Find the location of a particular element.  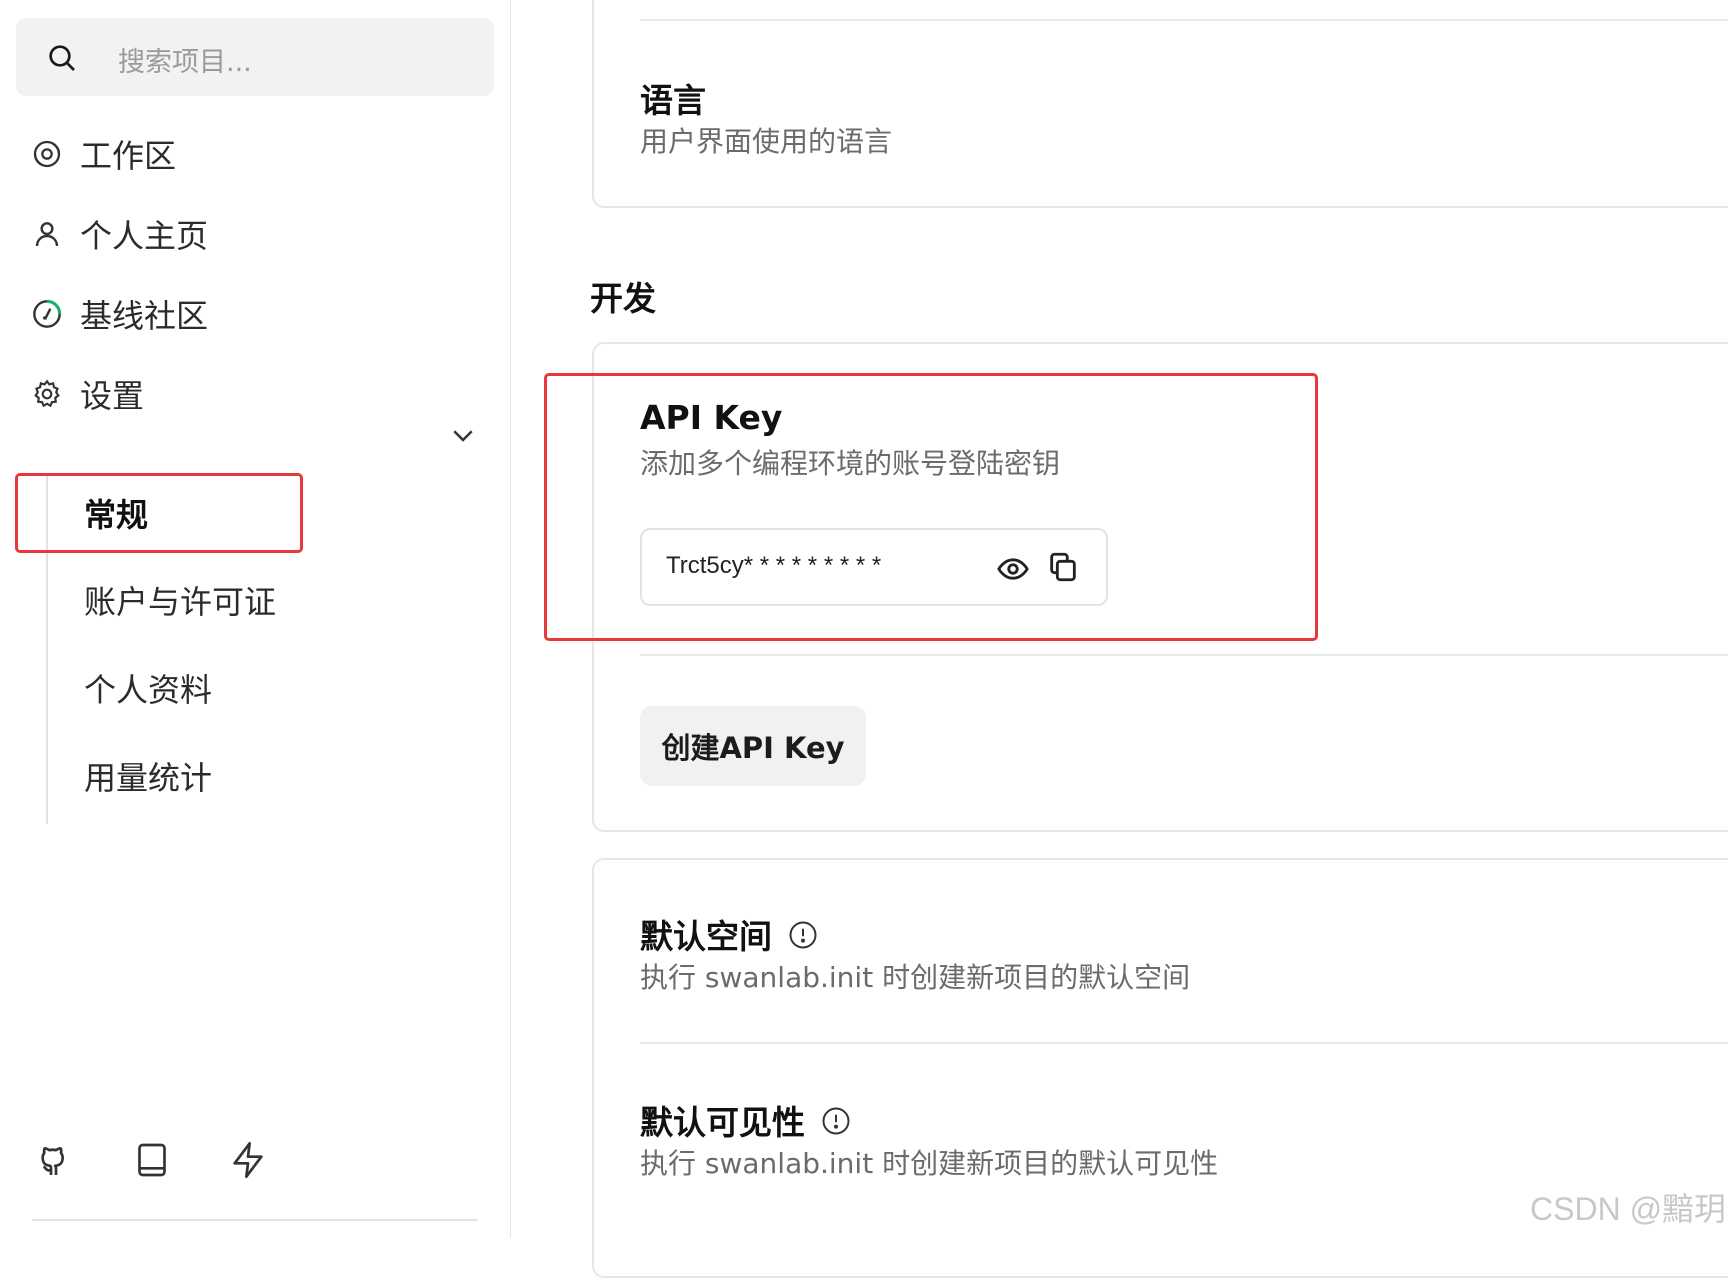

workspace-icon is located at coordinates (47, 154).